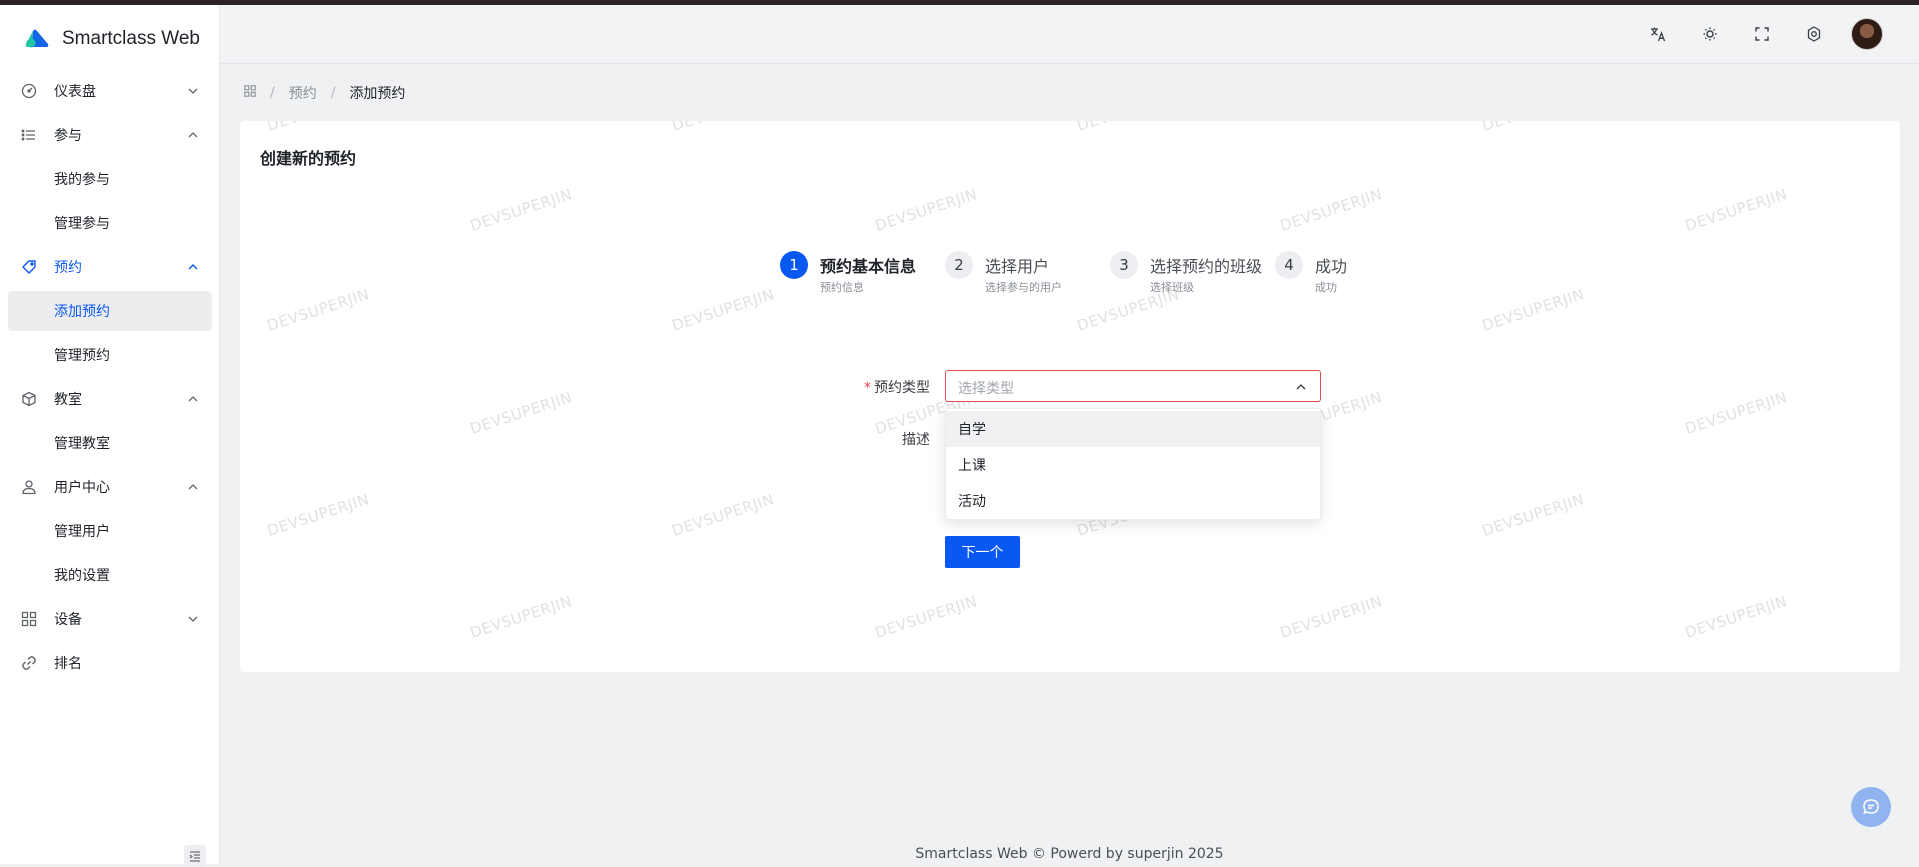  I want to click on page-title: 创建新的预约, so click(308, 158).